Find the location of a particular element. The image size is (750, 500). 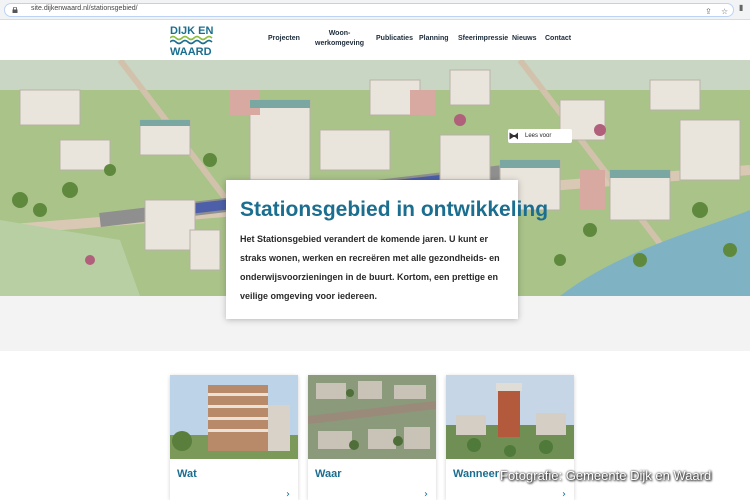

photo-credit-watermark: Fotografie: Gemeente Dijk en Waard is located at coordinates (606, 475).